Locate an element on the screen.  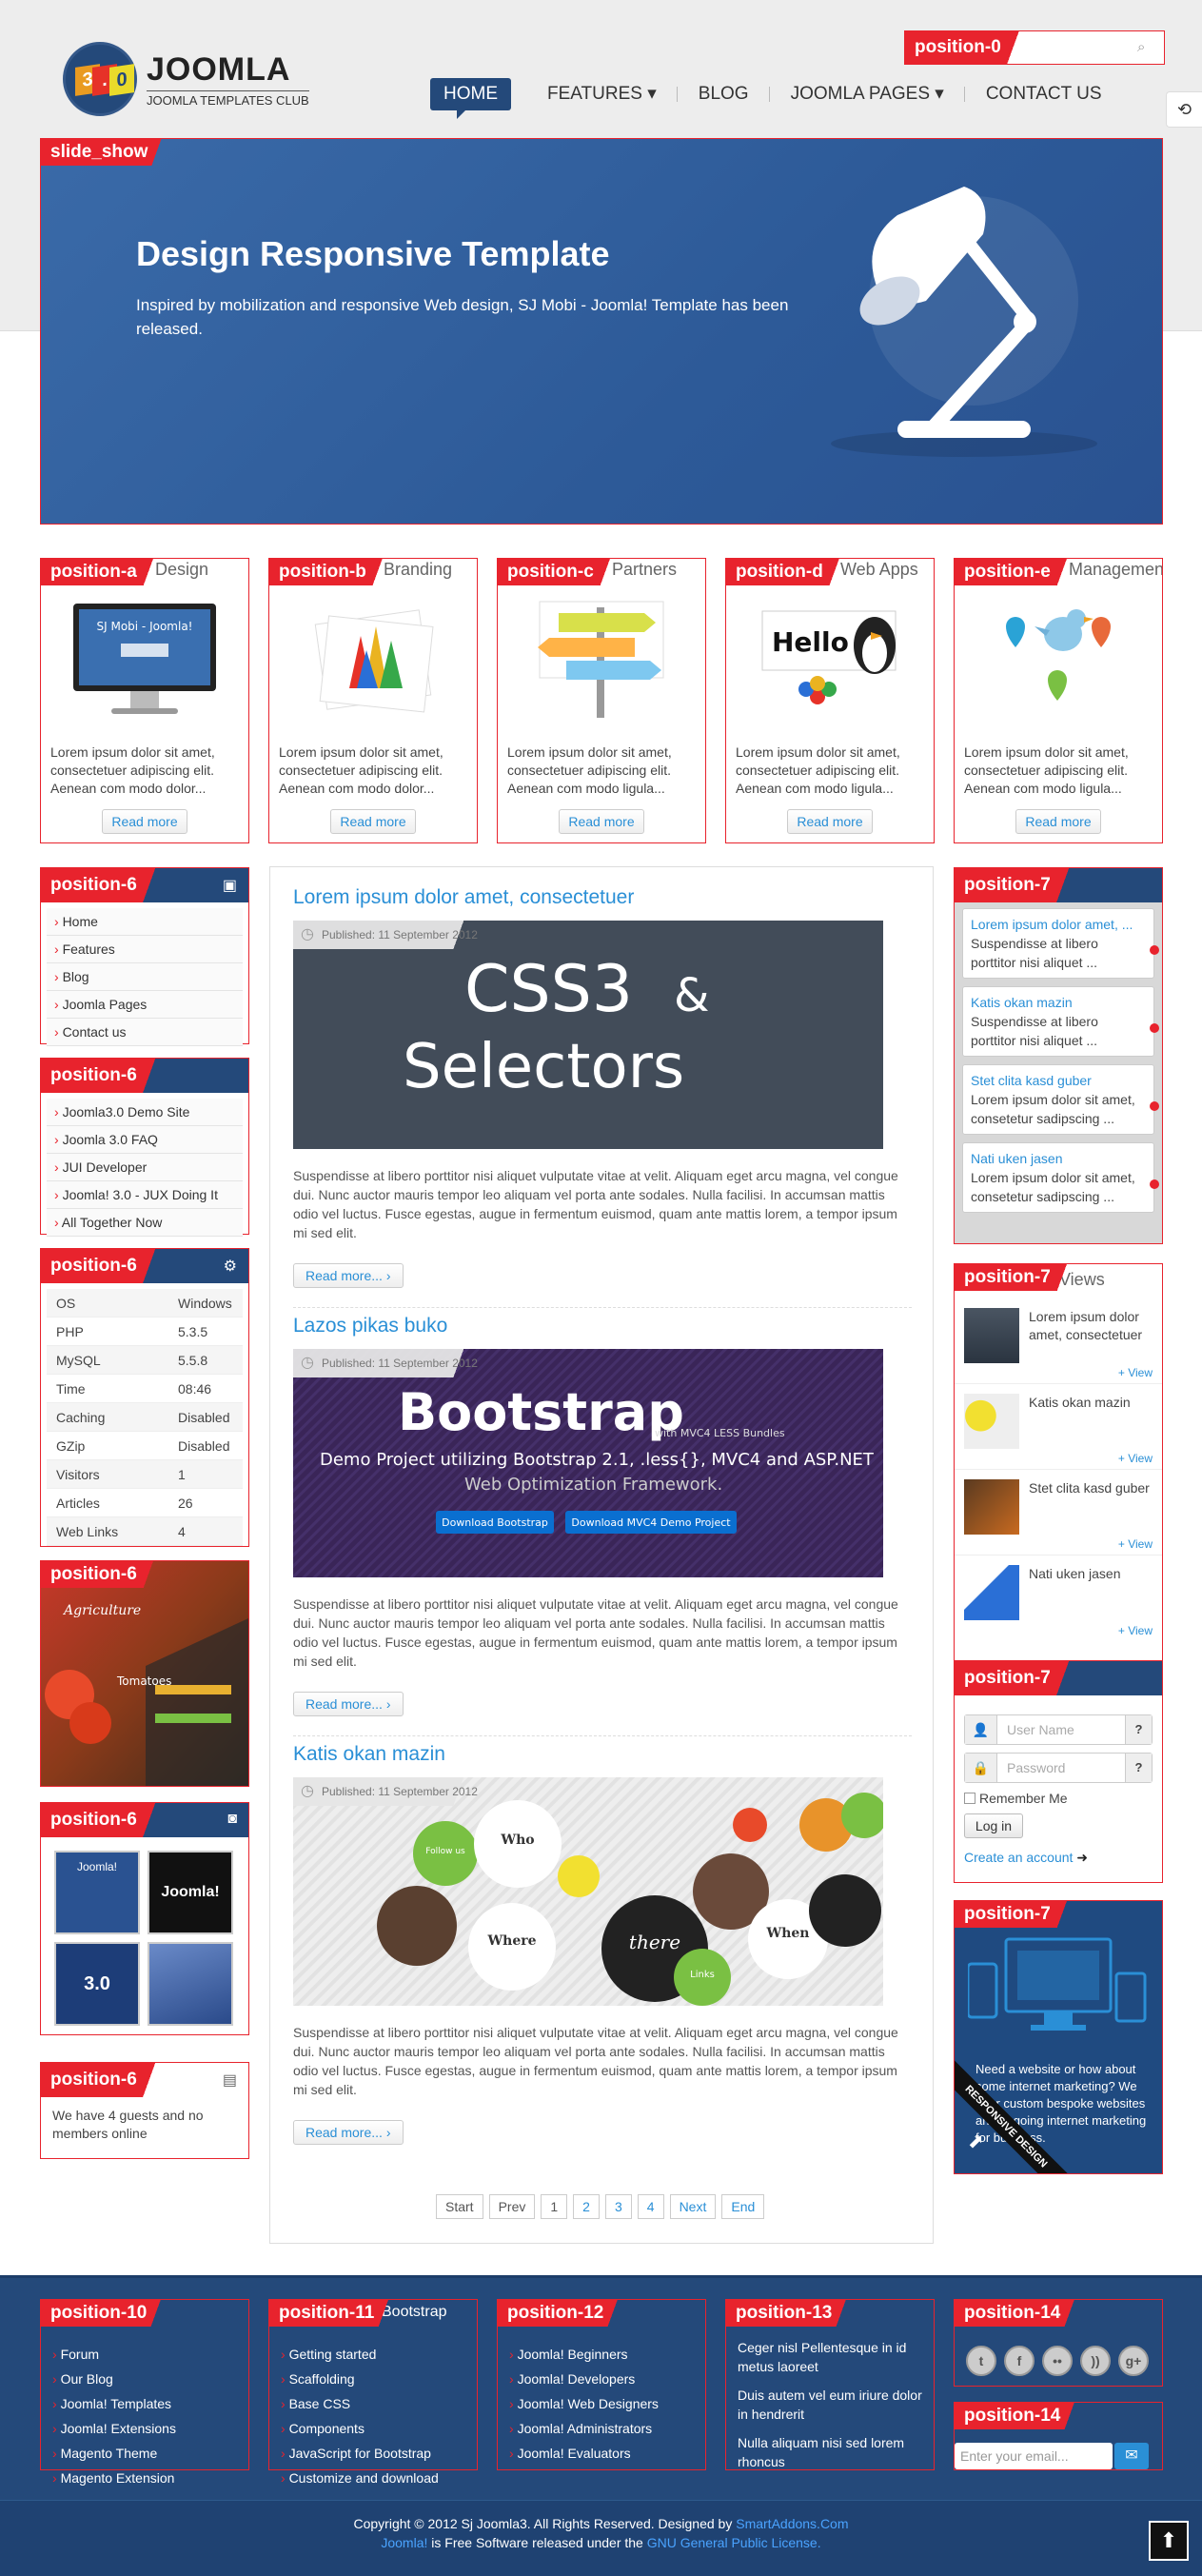
flickr-icon: •• is located at coordinates (1057, 2361).